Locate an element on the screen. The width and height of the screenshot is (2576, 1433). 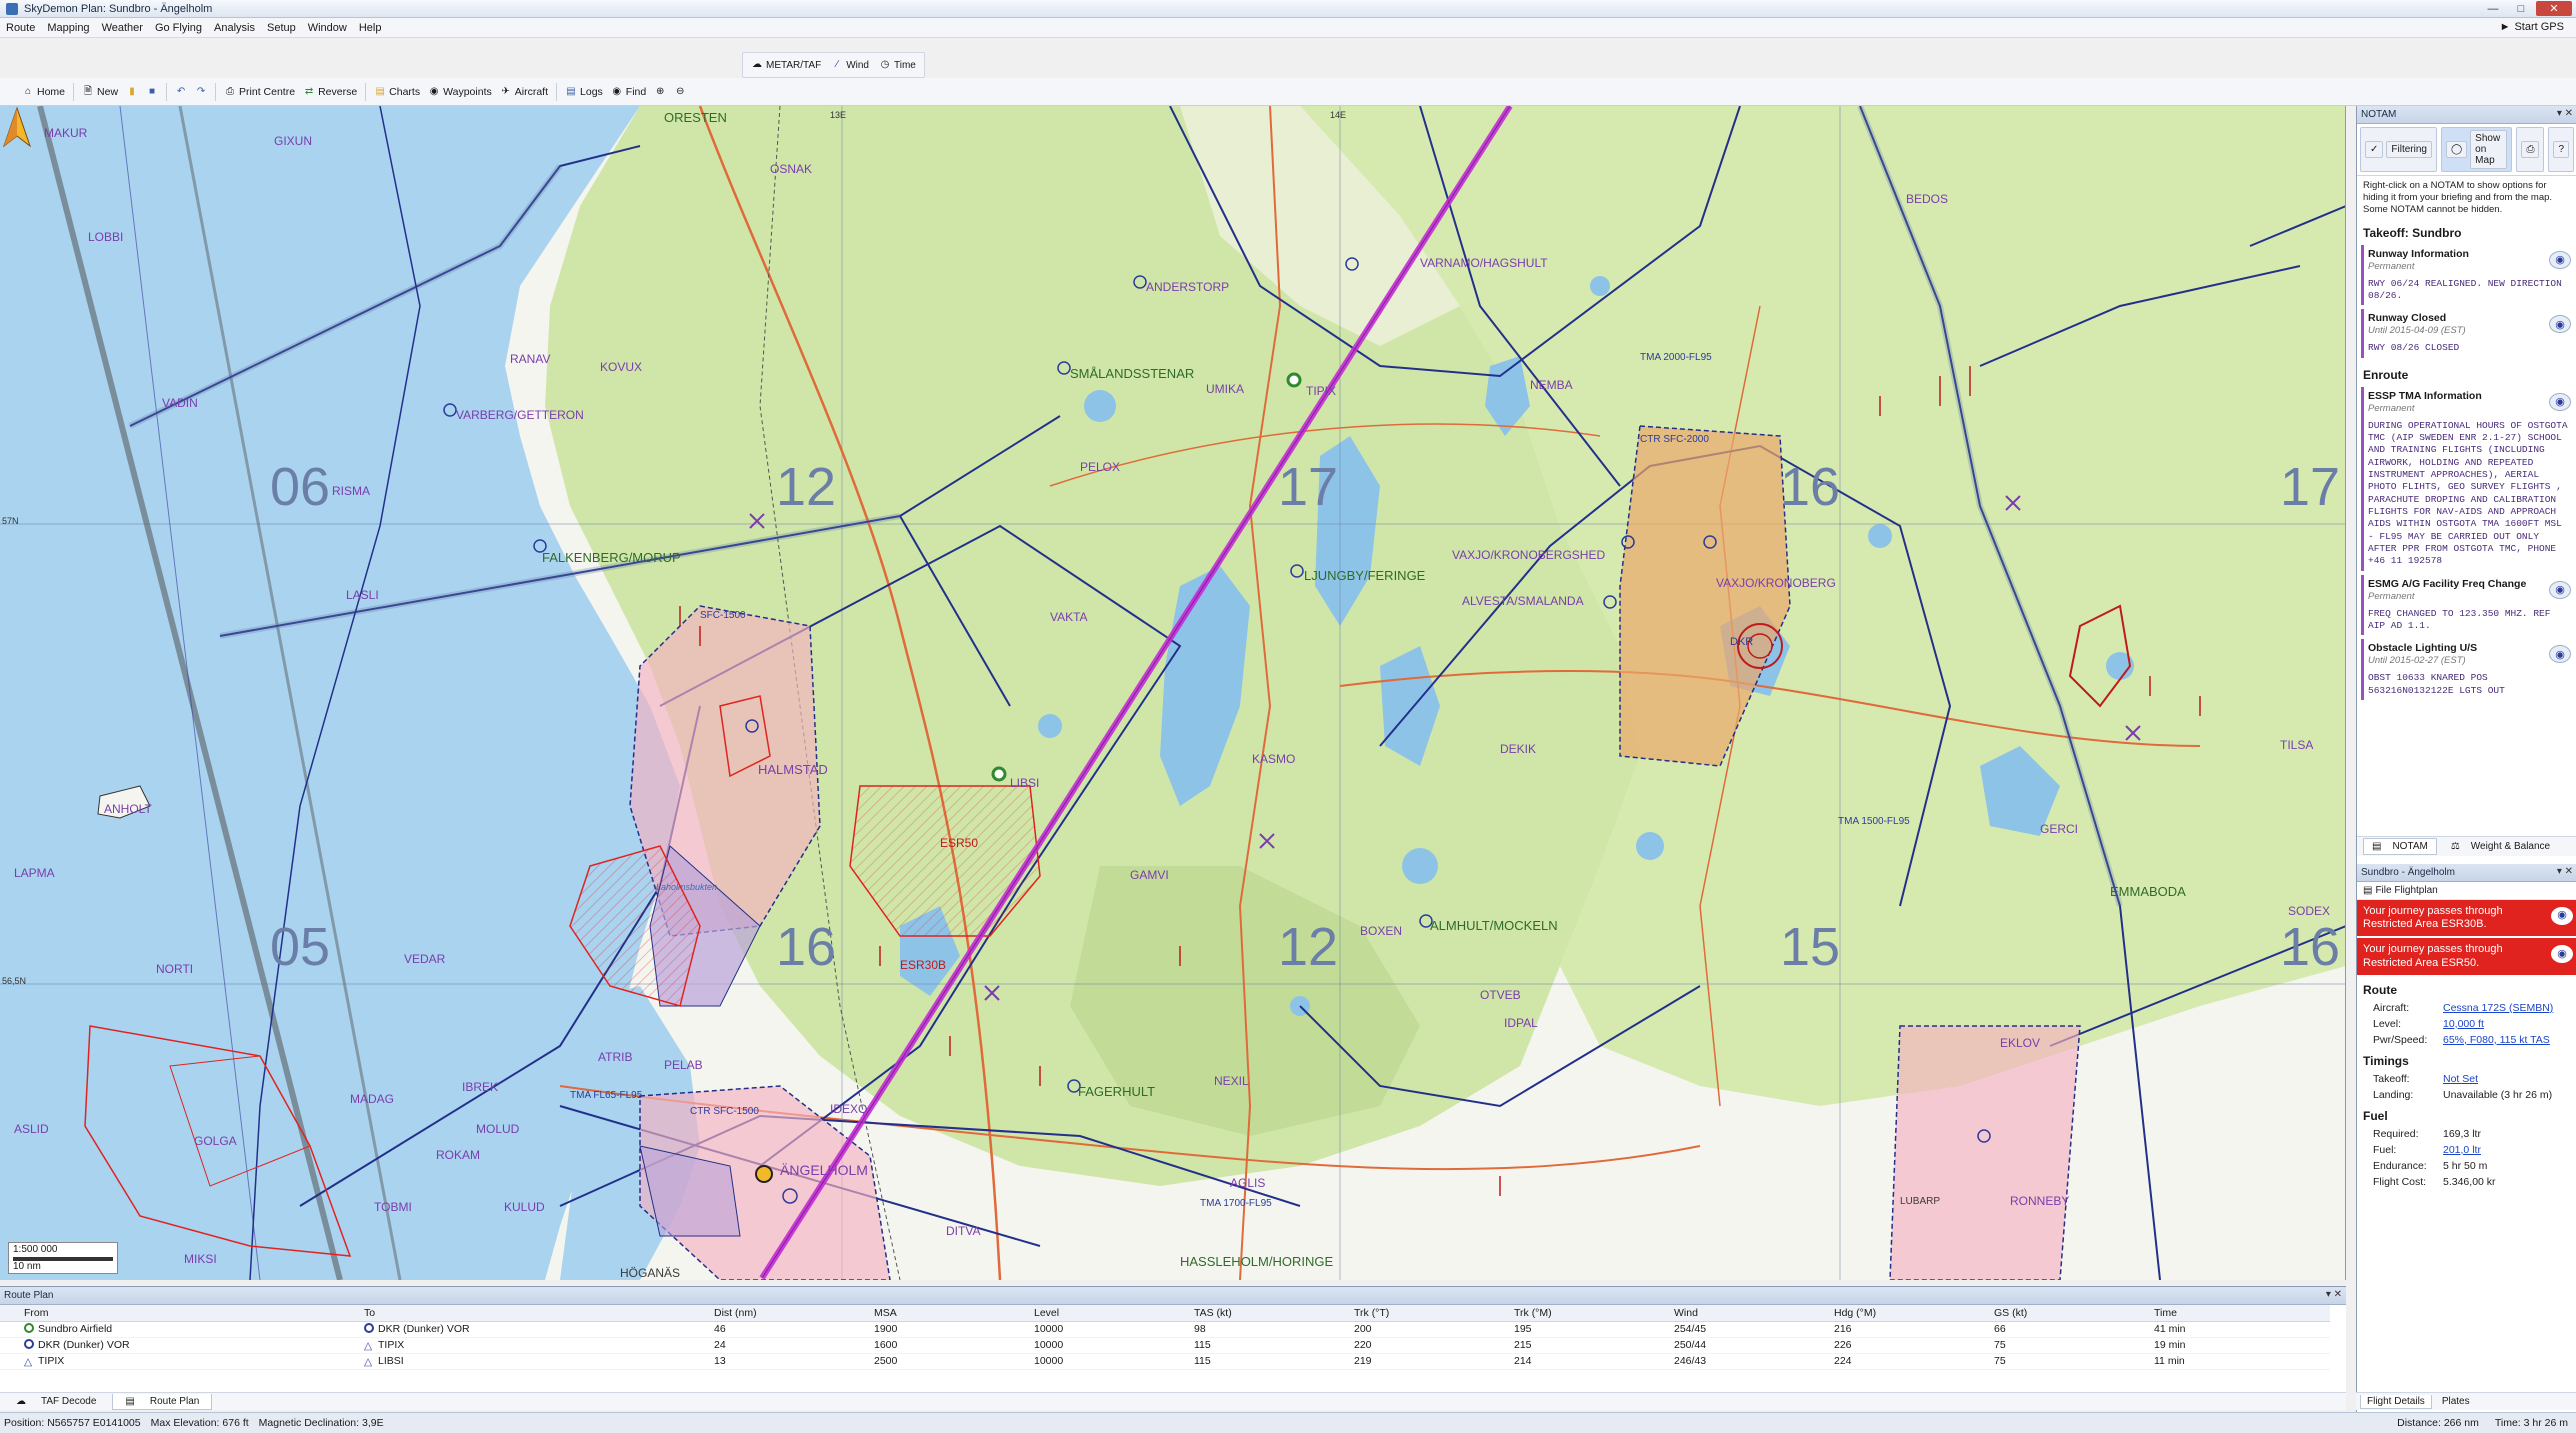
takeoff-time-link: Not Set is located at coordinates (2460, 1079).